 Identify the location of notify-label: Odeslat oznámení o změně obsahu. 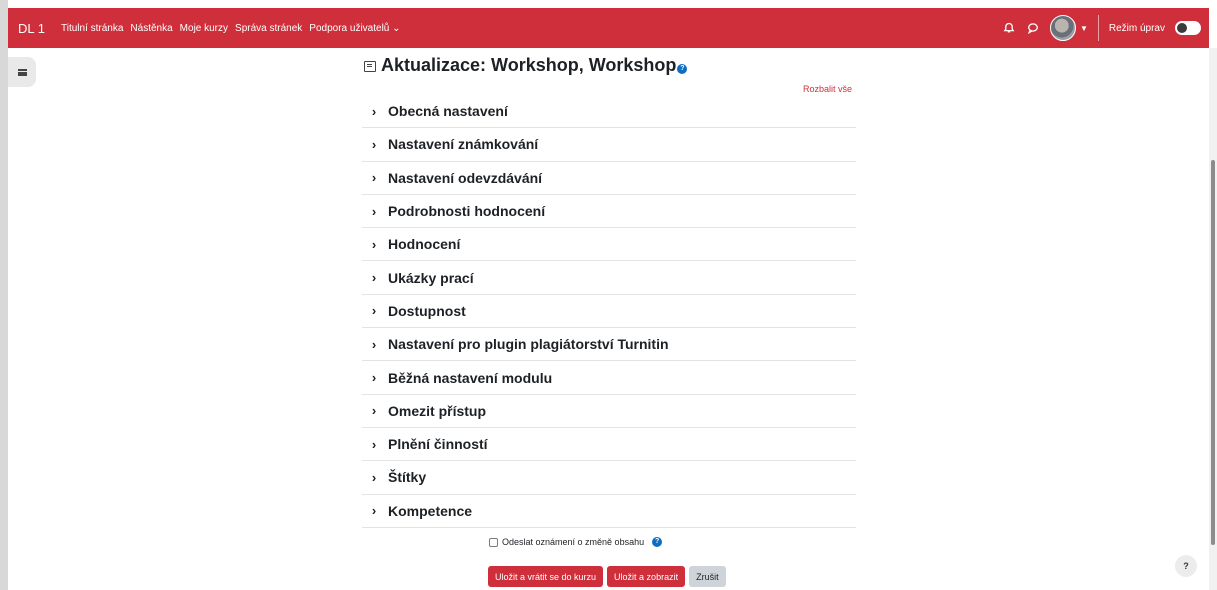
(573, 542).